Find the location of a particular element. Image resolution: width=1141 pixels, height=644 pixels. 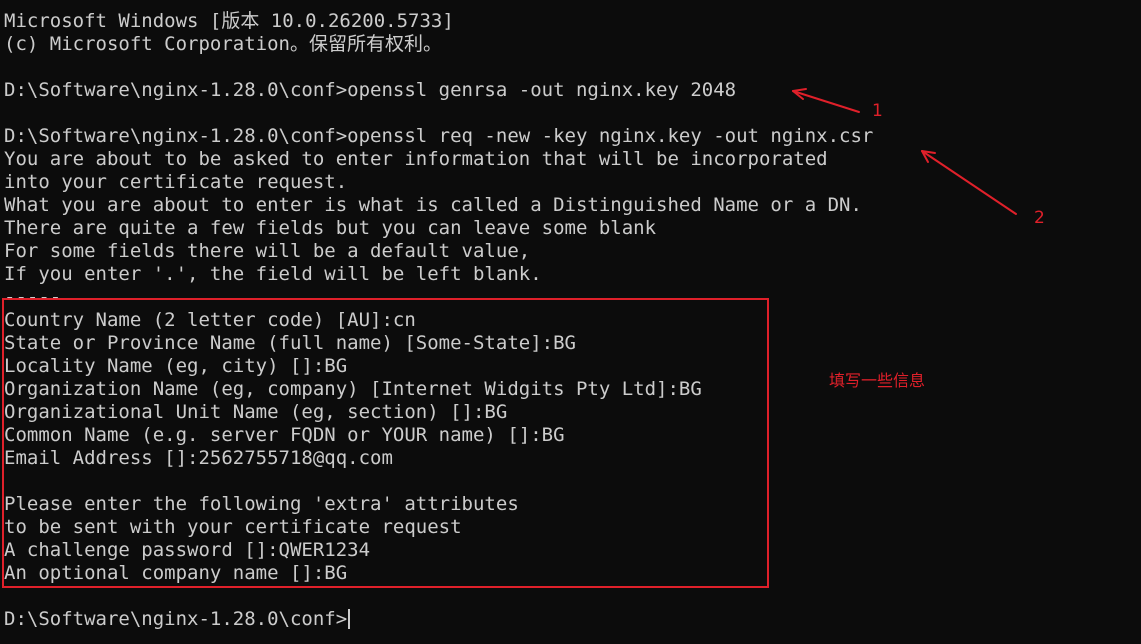

arrow-1-icon is located at coordinates (826, 100).